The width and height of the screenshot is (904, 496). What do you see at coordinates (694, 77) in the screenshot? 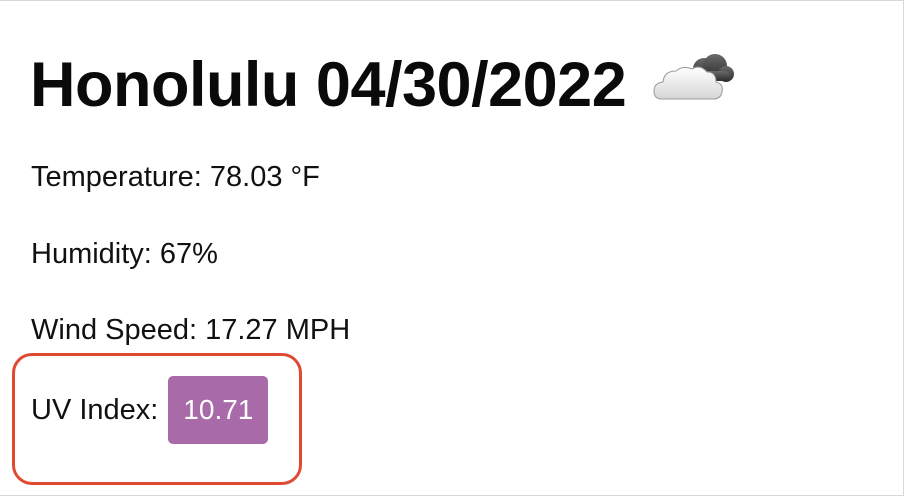
I see `partly-cloudy-icon` at bounding box center [694, 77].